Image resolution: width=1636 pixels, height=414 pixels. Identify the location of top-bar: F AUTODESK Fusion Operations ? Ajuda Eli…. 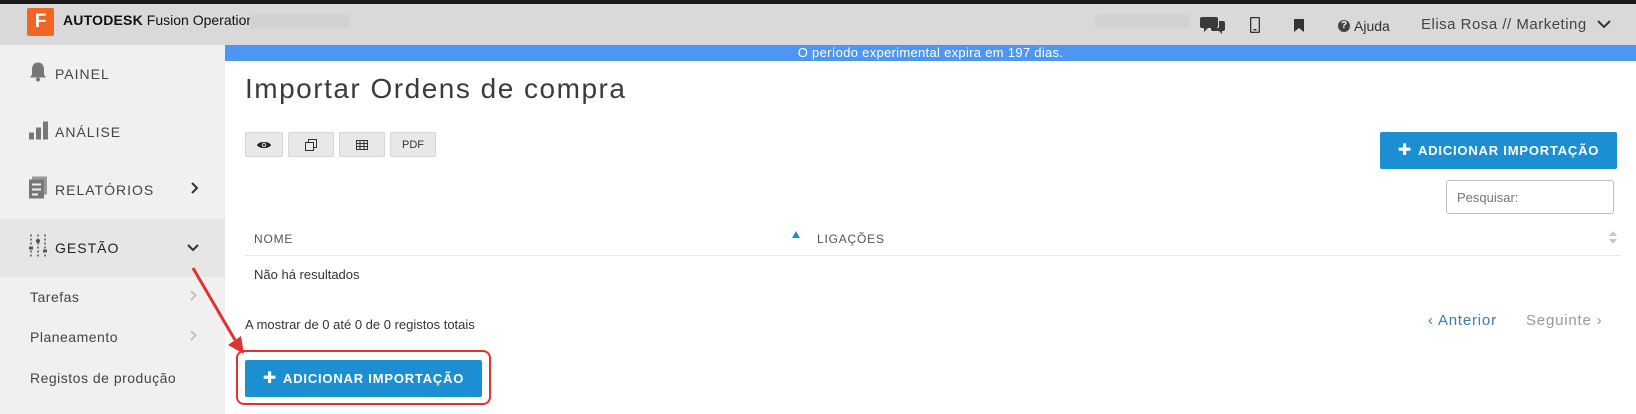
(818, 24).